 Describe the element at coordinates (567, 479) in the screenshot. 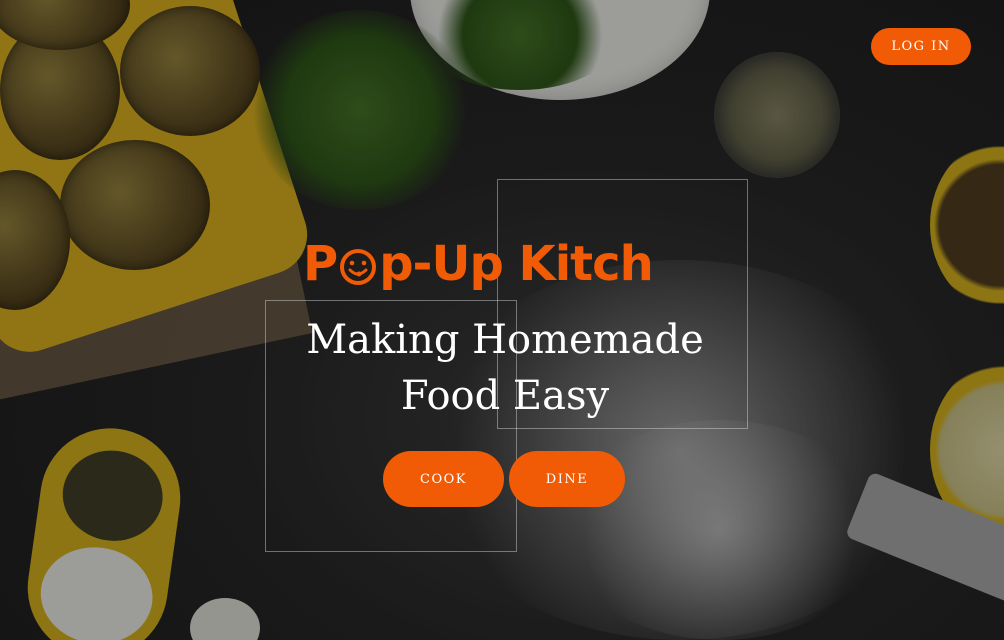

I see `dine-button: DINE` at that location.